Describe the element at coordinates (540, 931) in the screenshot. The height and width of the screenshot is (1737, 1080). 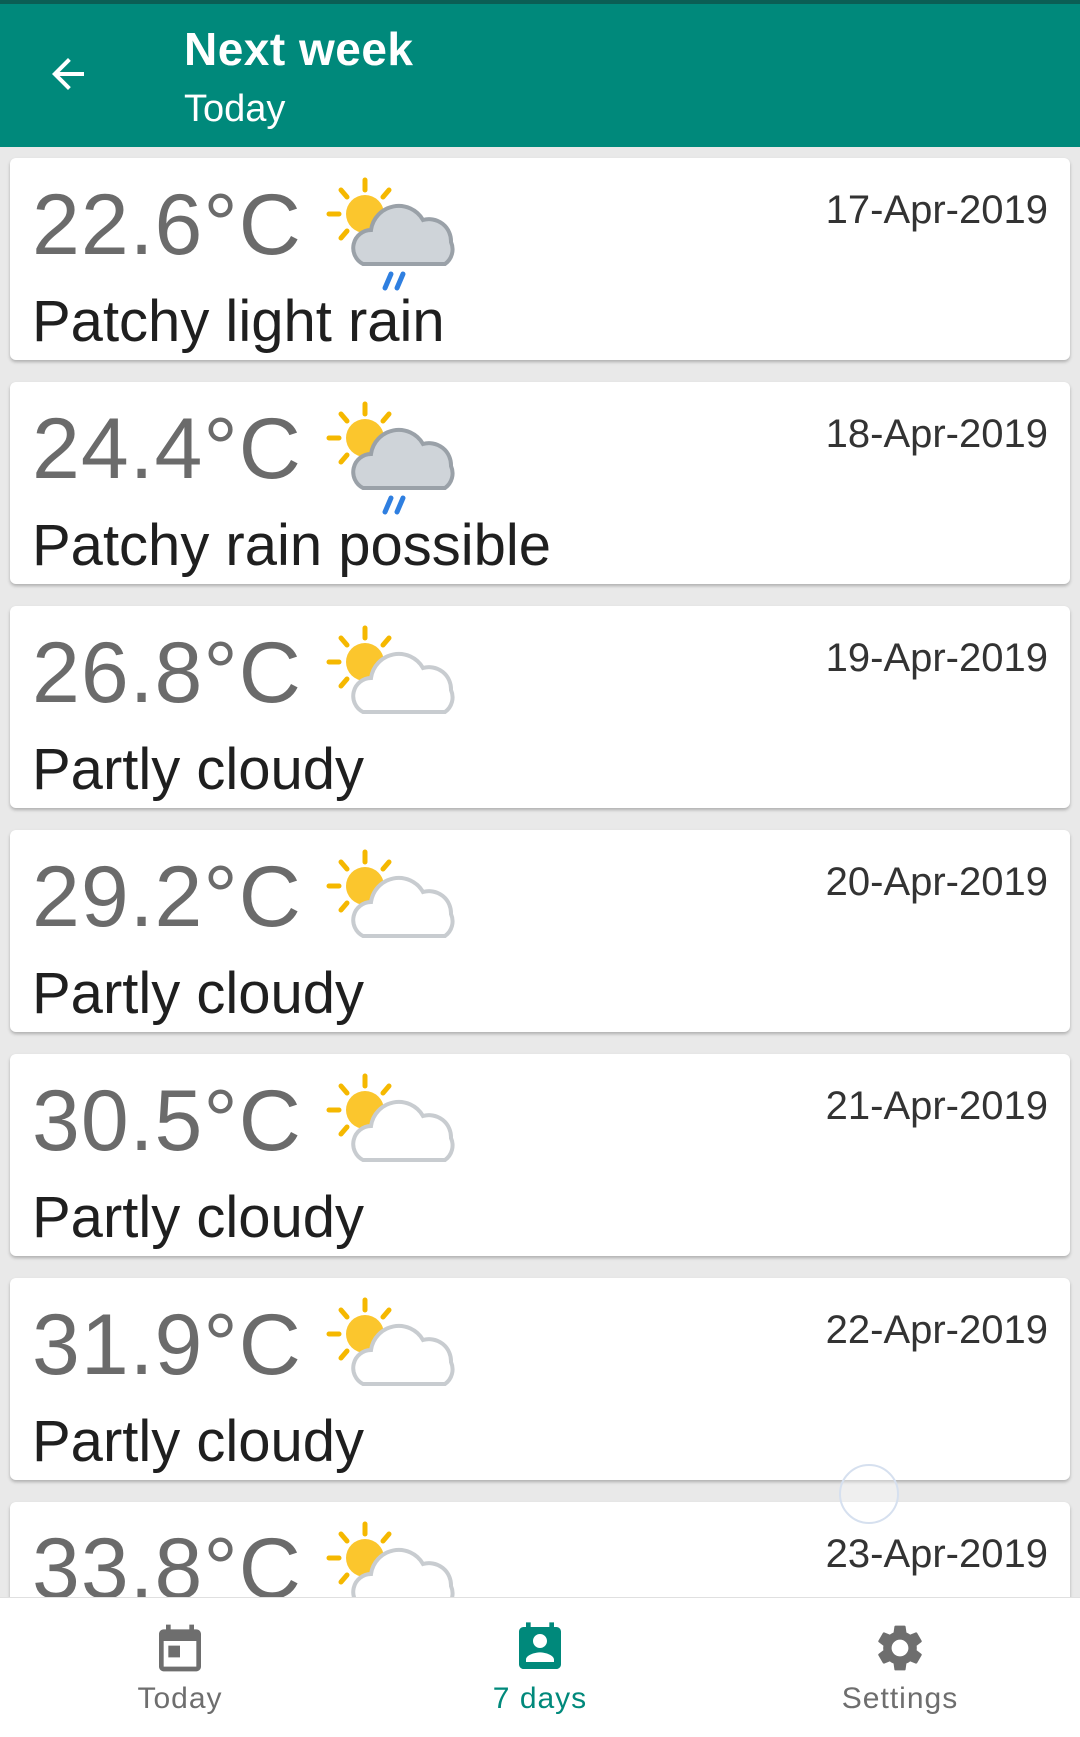
I see `forecast-card: 29.2°C 20-Apr-2019 Partly cloudy` at that location.